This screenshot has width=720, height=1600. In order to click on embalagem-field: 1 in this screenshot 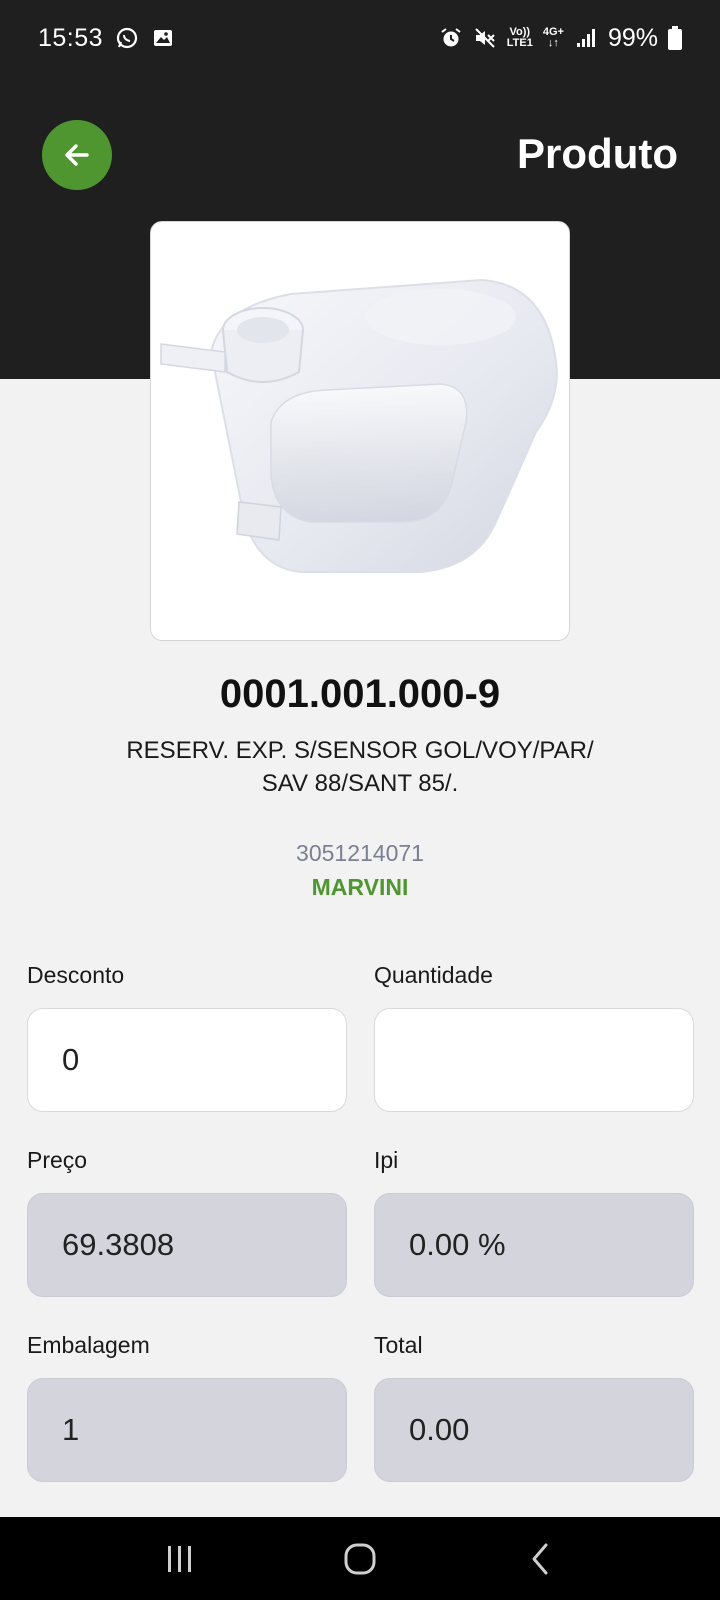, I will do `click(187, 1430)`.